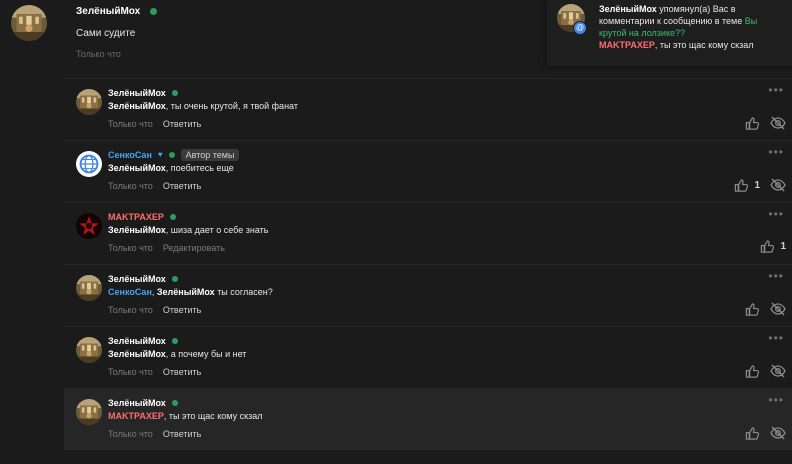 The width and height of the screenshot is (792, 464). I want to click on notification-quote-author: MAKTPAXEP, so click(627, 45).